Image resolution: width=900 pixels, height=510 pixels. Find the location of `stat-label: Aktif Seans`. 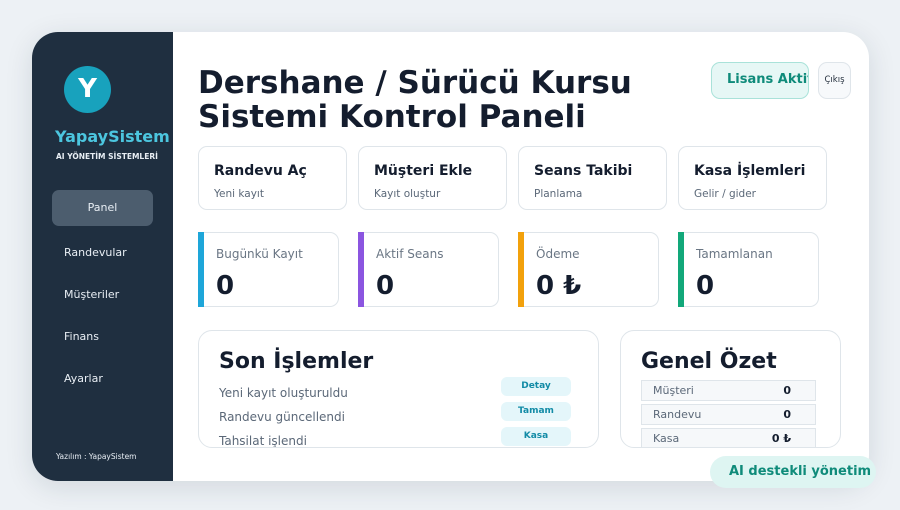

stat-label: Aktif Seans is located at coordinates (410, 254).